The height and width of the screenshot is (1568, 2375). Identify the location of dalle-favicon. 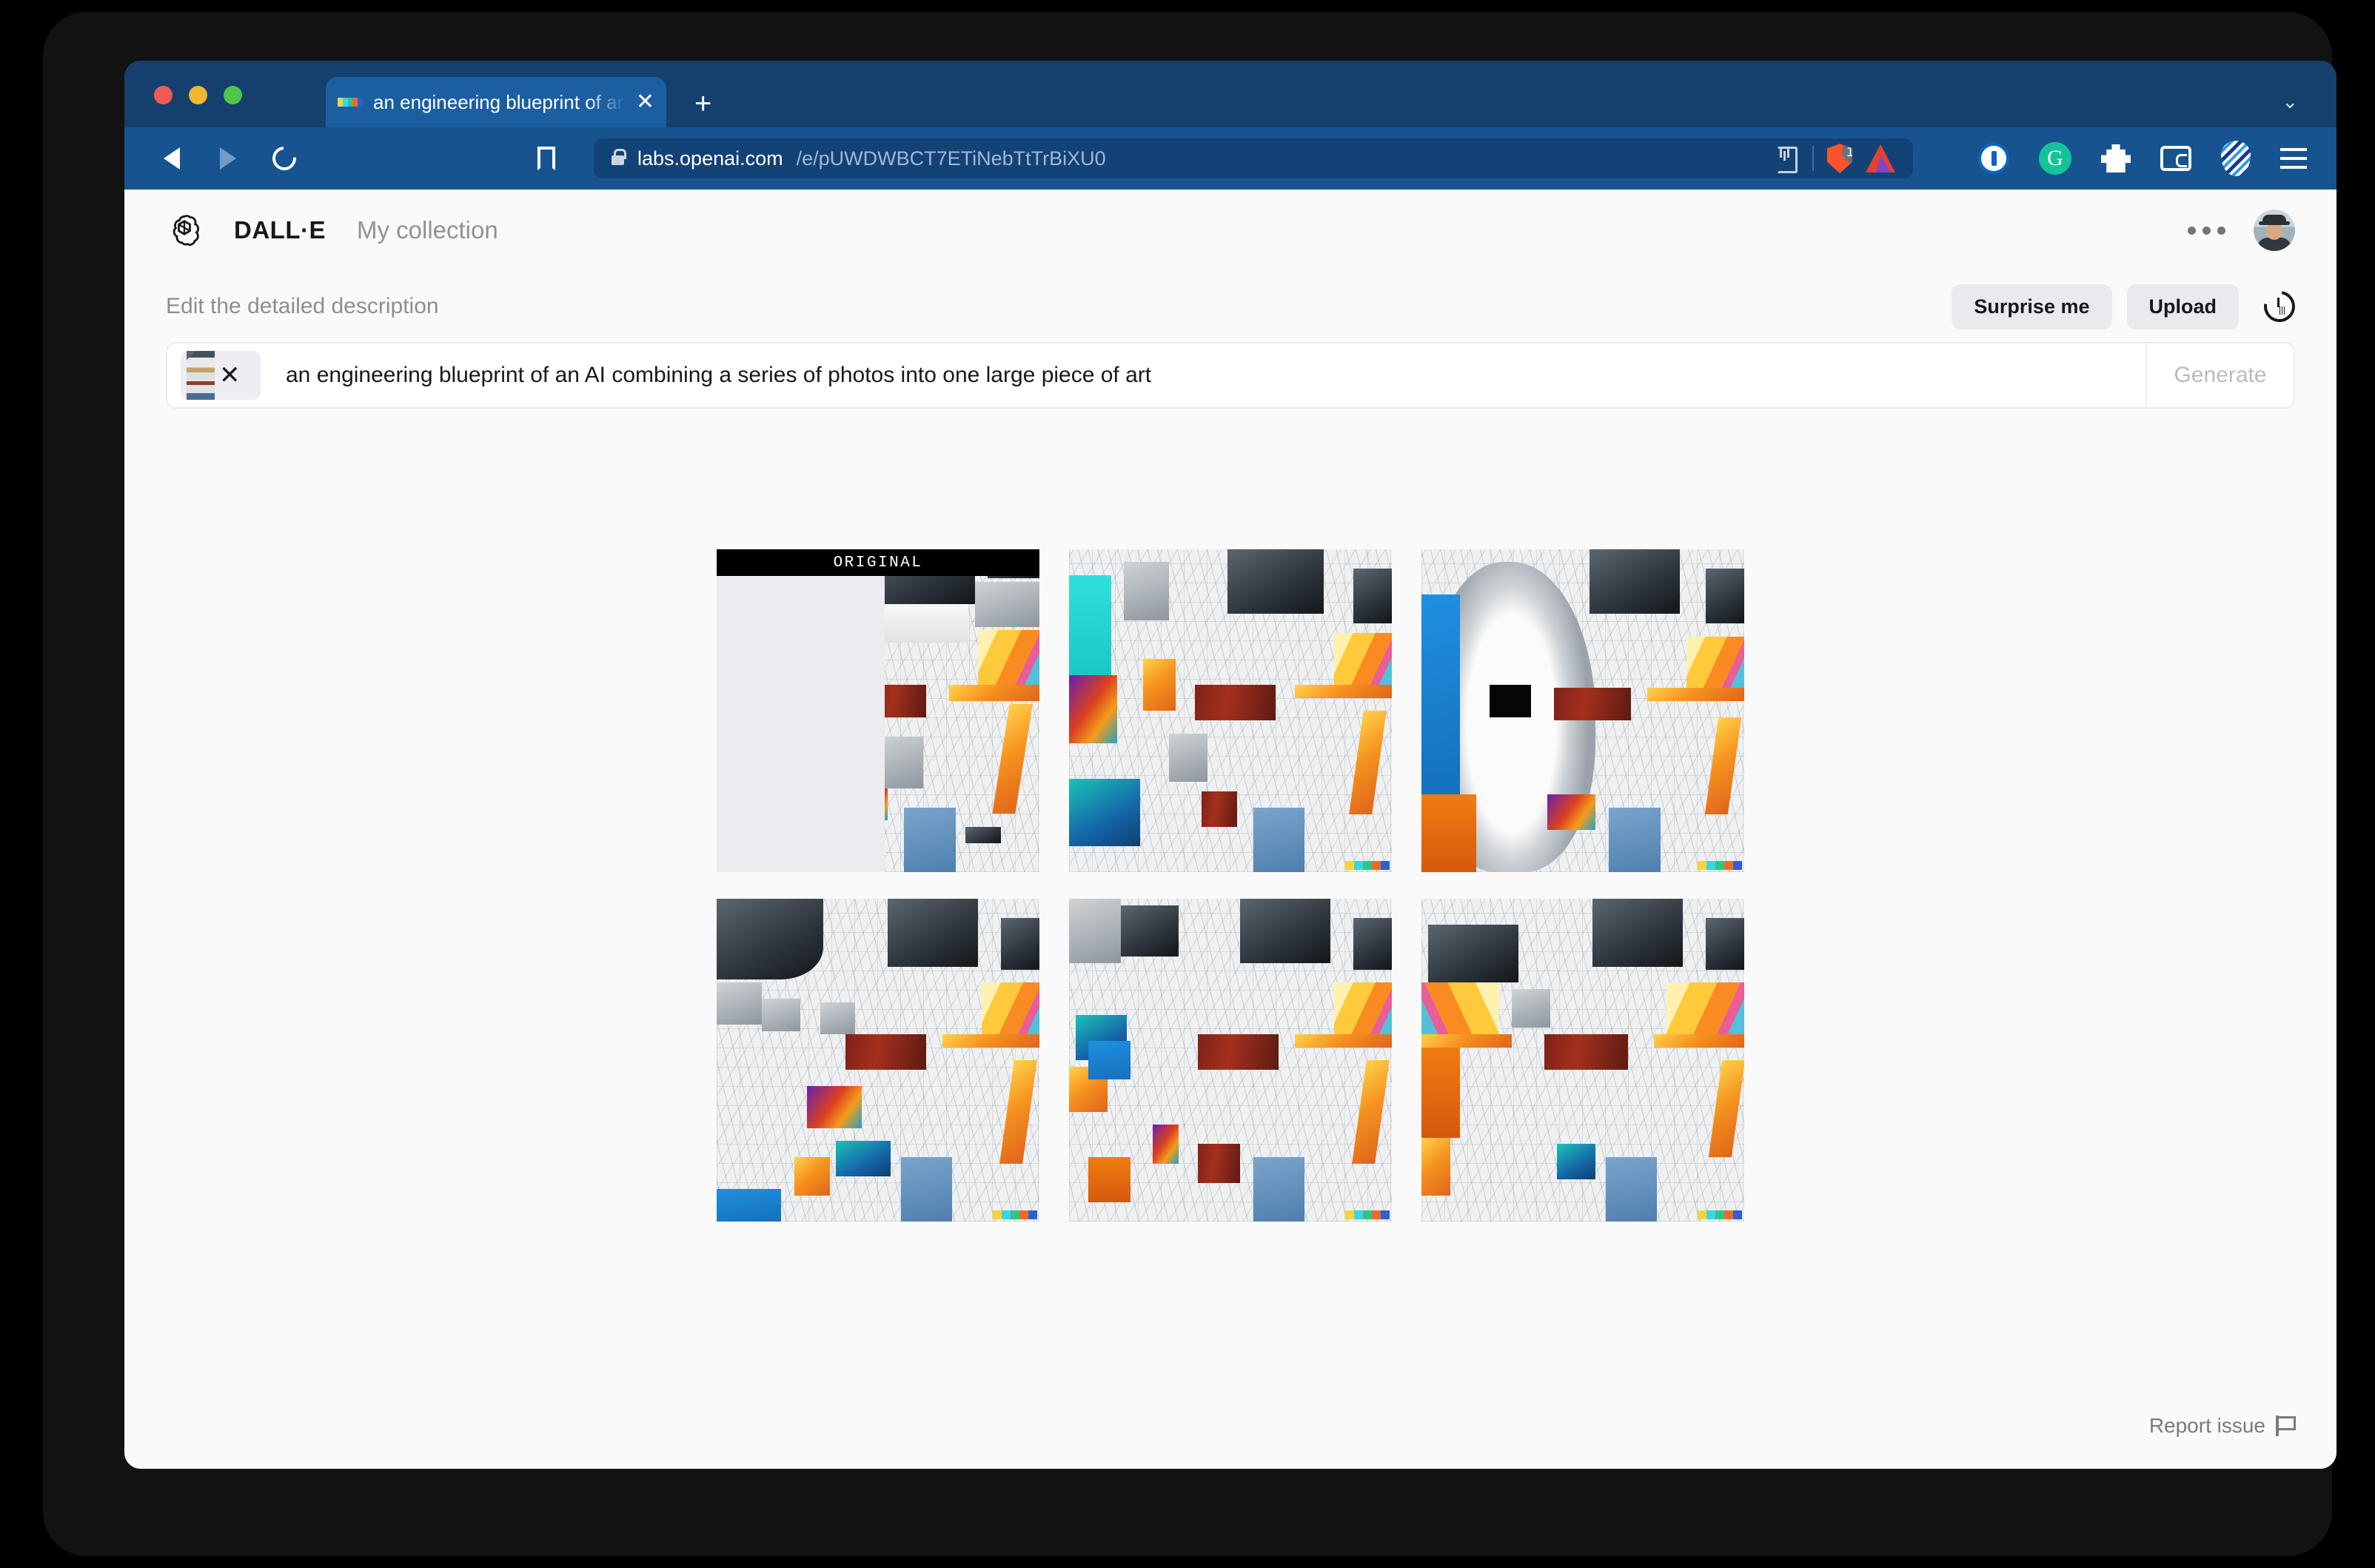
(350, 103).